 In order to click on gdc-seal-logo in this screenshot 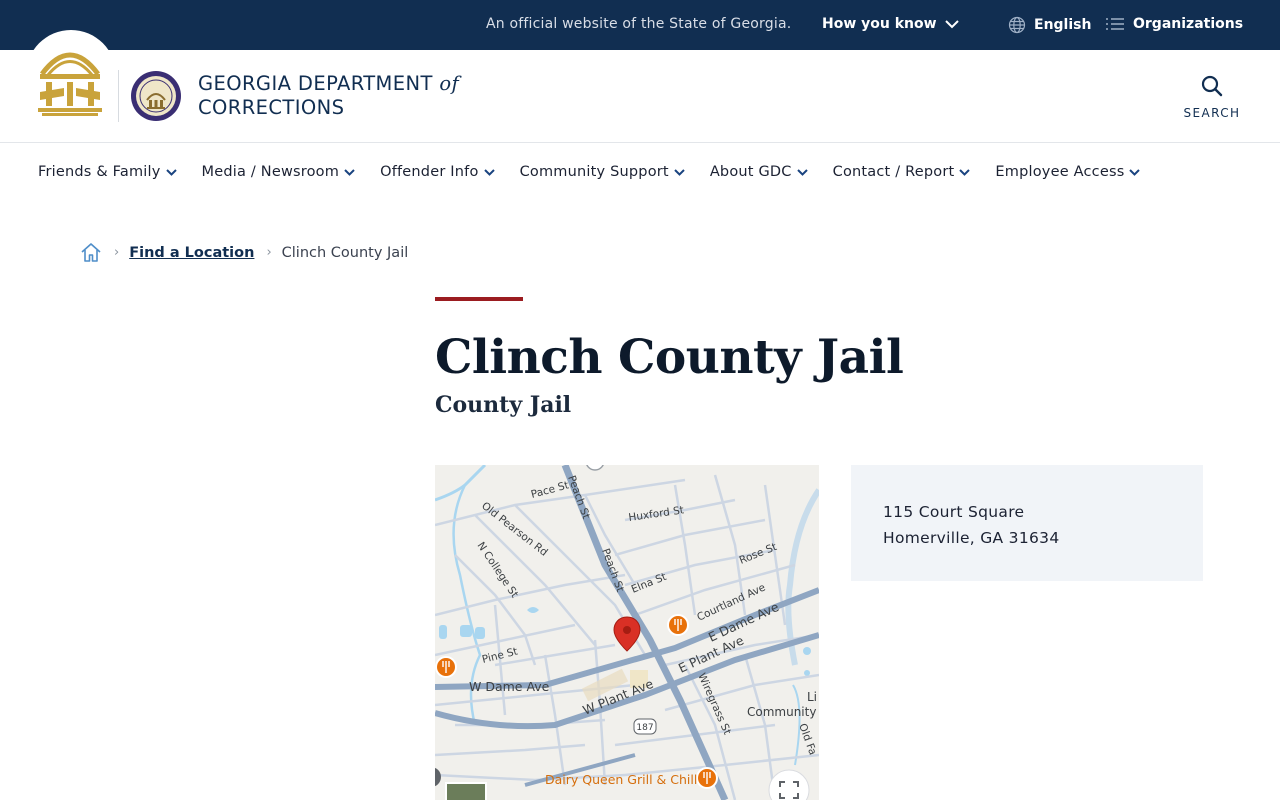, I will do `click(156, 96)`.